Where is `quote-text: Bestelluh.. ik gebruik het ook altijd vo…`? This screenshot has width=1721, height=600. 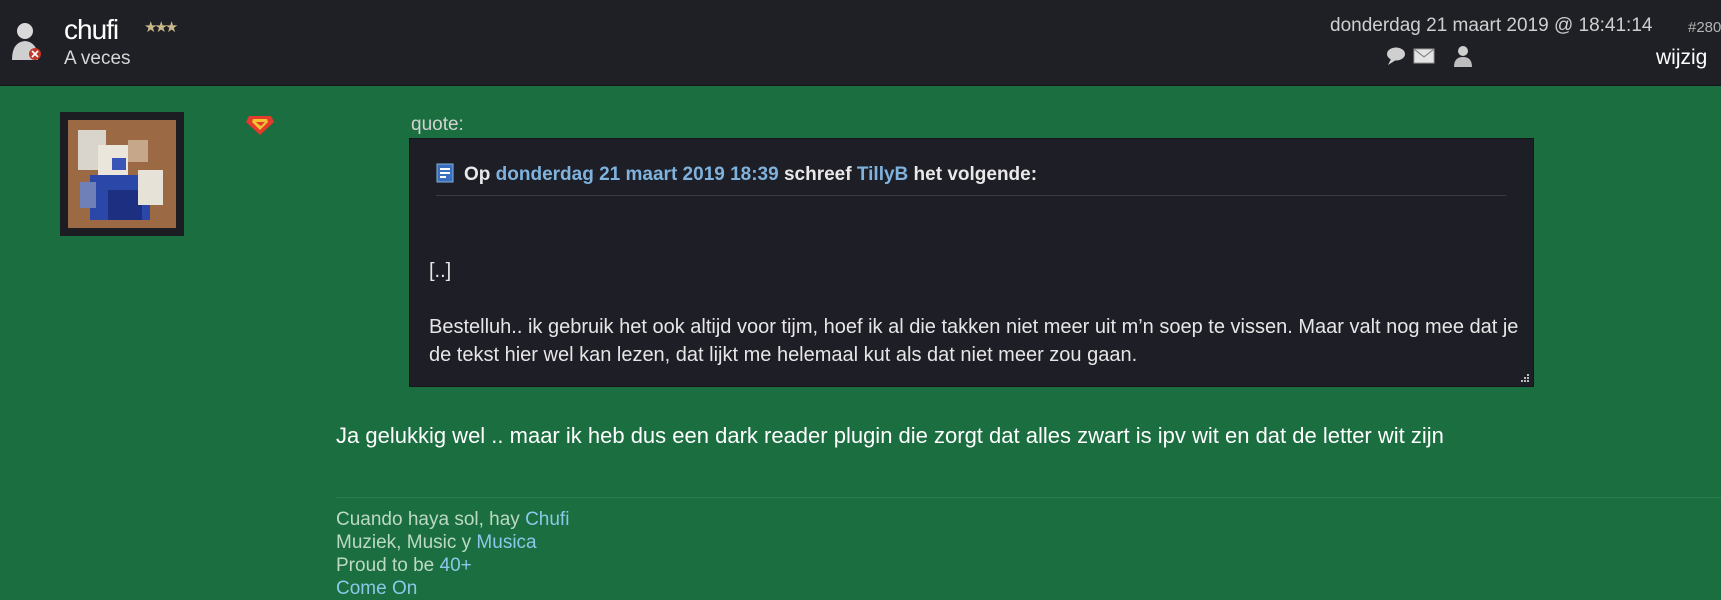 quote-text: Bestelluh.. ik gebruik het ook altijd vo… is located at coordinates (974, 341).